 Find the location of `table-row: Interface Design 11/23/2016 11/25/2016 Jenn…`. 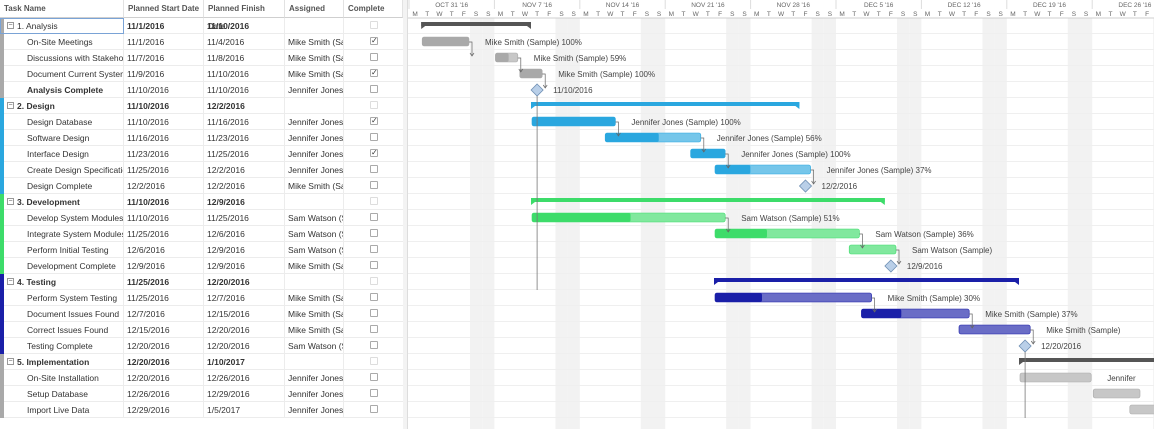

table-row: Interface Design 11/23/2016 11/25/2016 Jenn… is located at coordinates (201, 154).